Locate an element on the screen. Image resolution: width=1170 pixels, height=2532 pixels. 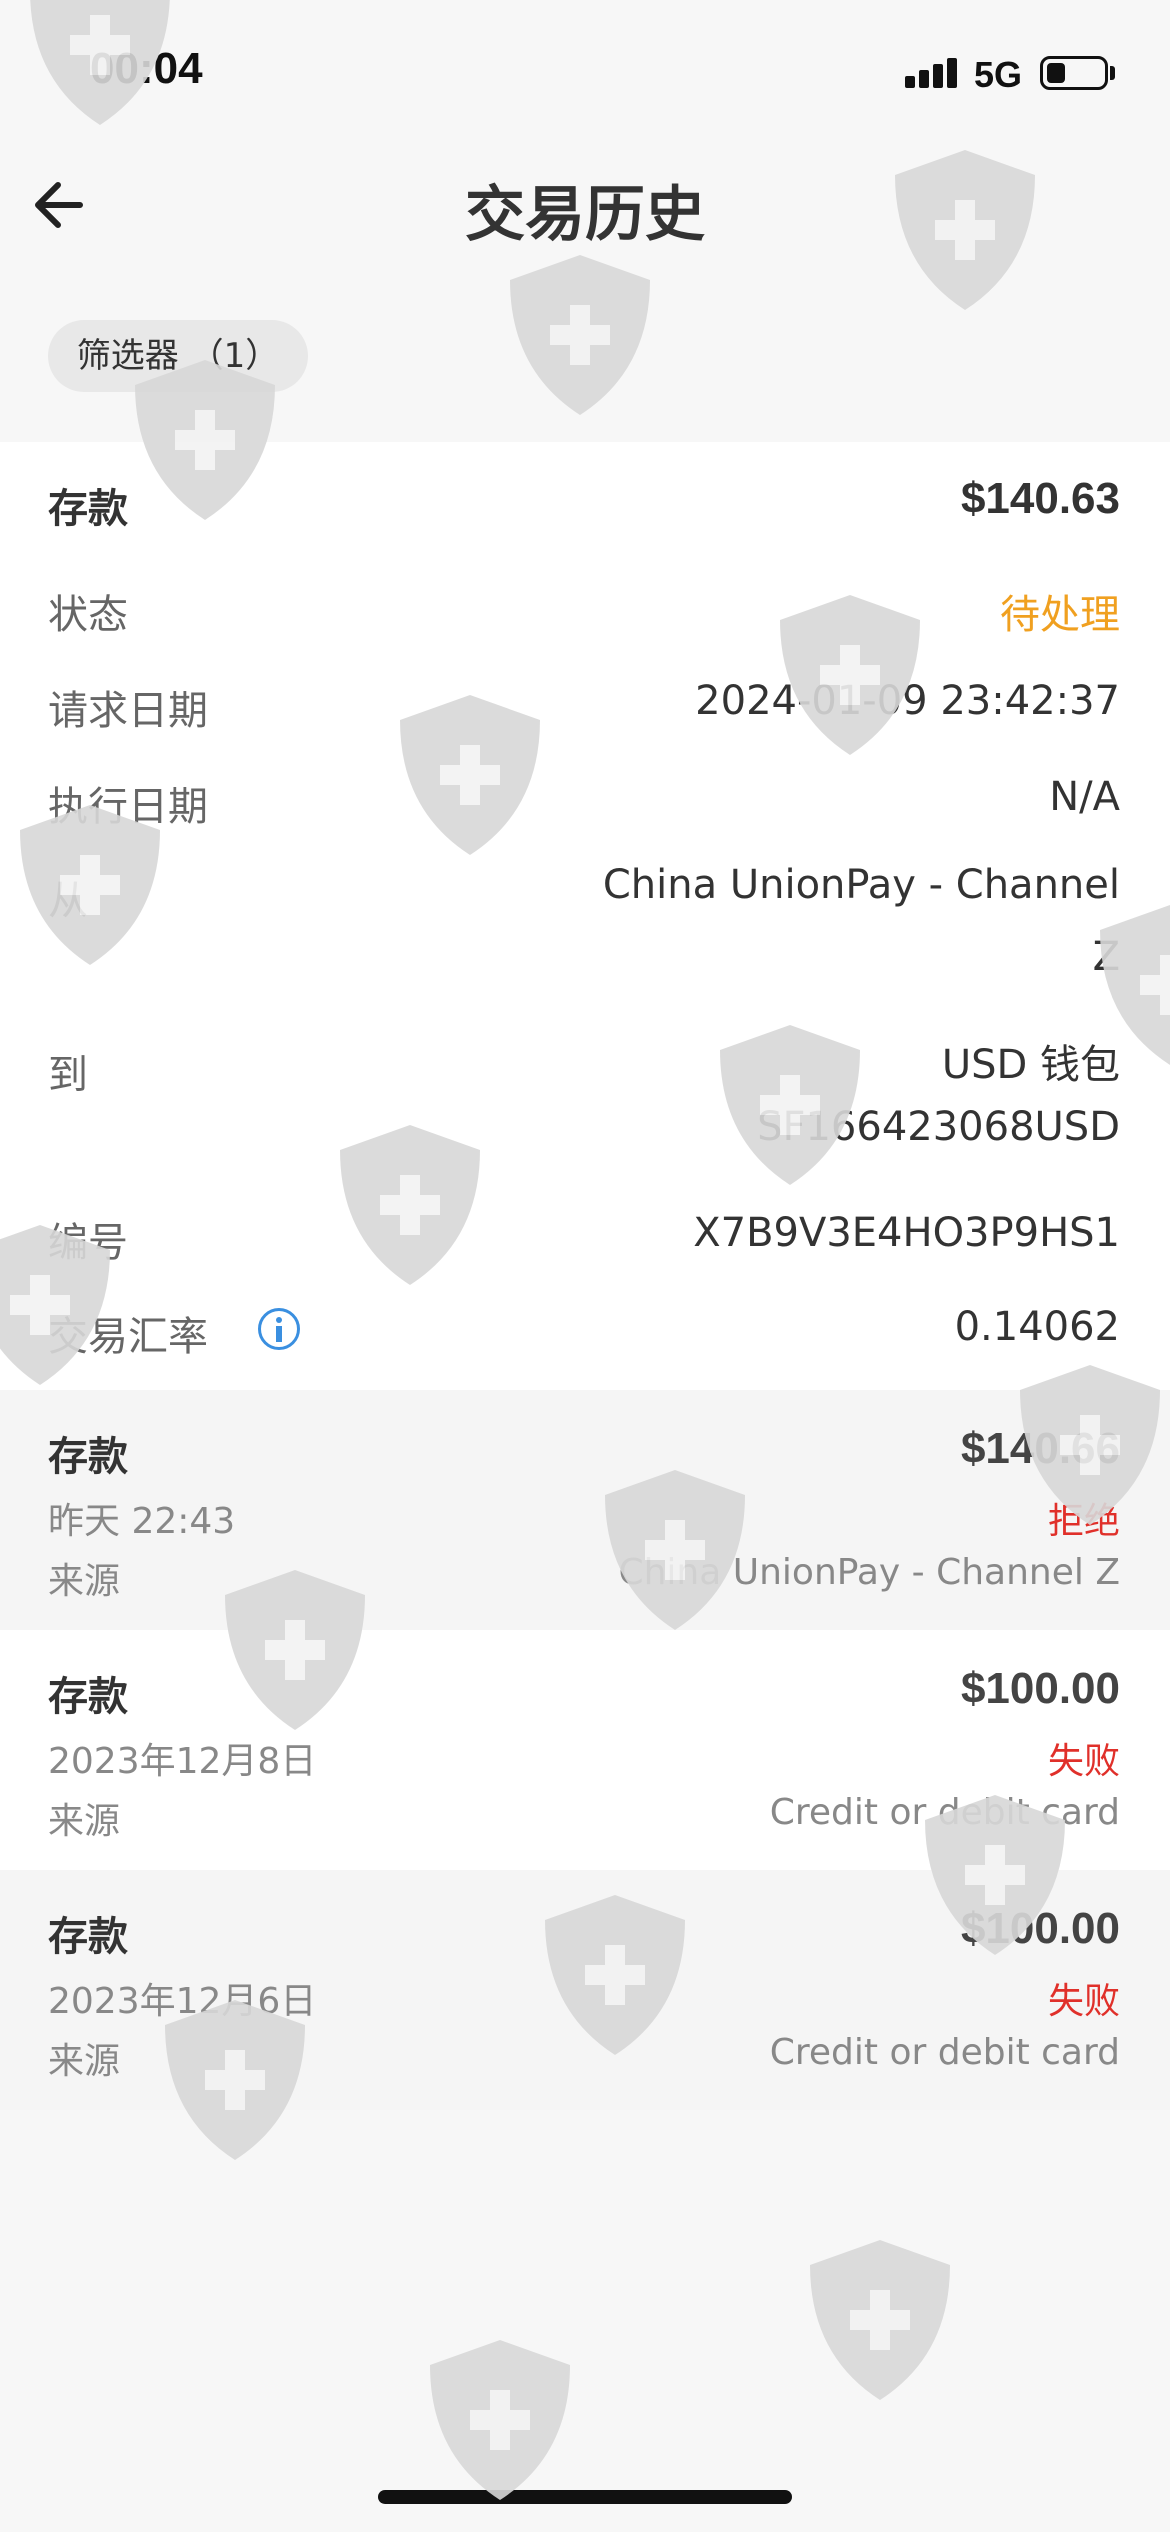
id-label: 编号 is located at coordinates (88, 1243).